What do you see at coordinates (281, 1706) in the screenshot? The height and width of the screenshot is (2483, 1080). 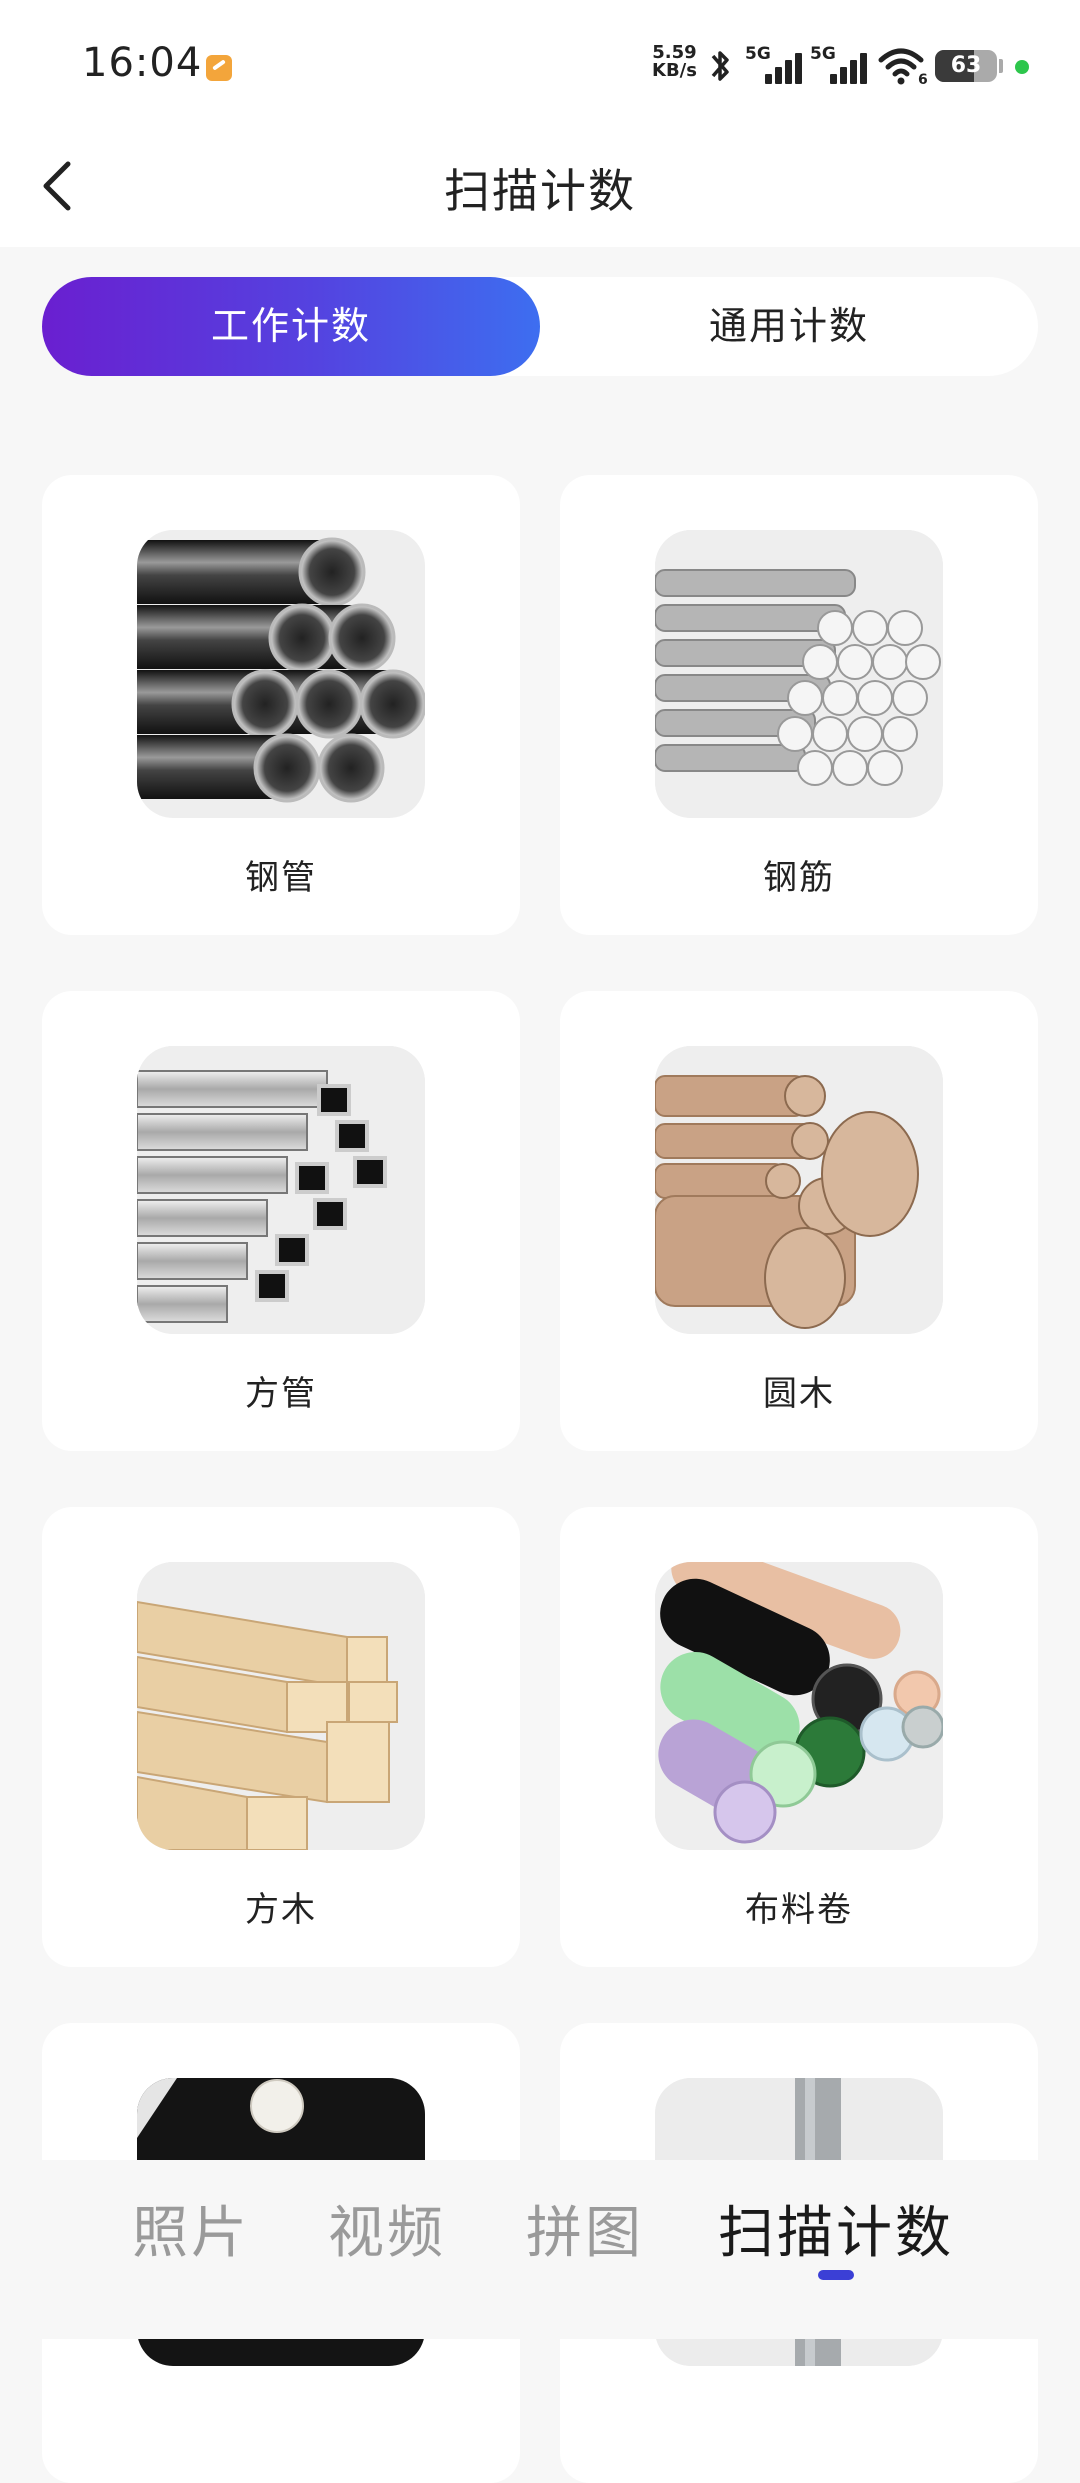 I see `square-wood-image` at bounding box center [281, 1706].